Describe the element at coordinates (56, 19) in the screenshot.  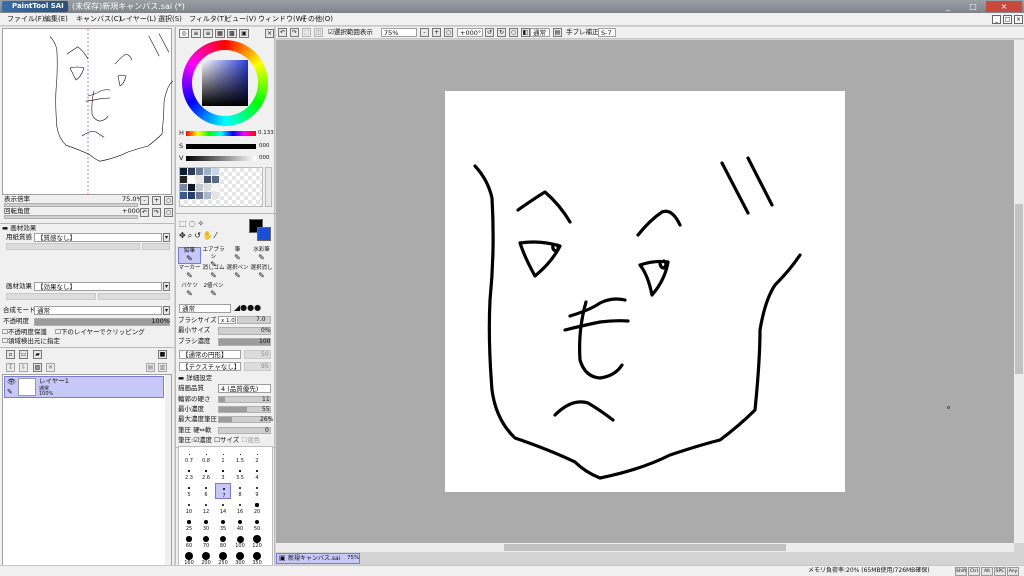
I see `menu-edit: 編集(E)` at that location.